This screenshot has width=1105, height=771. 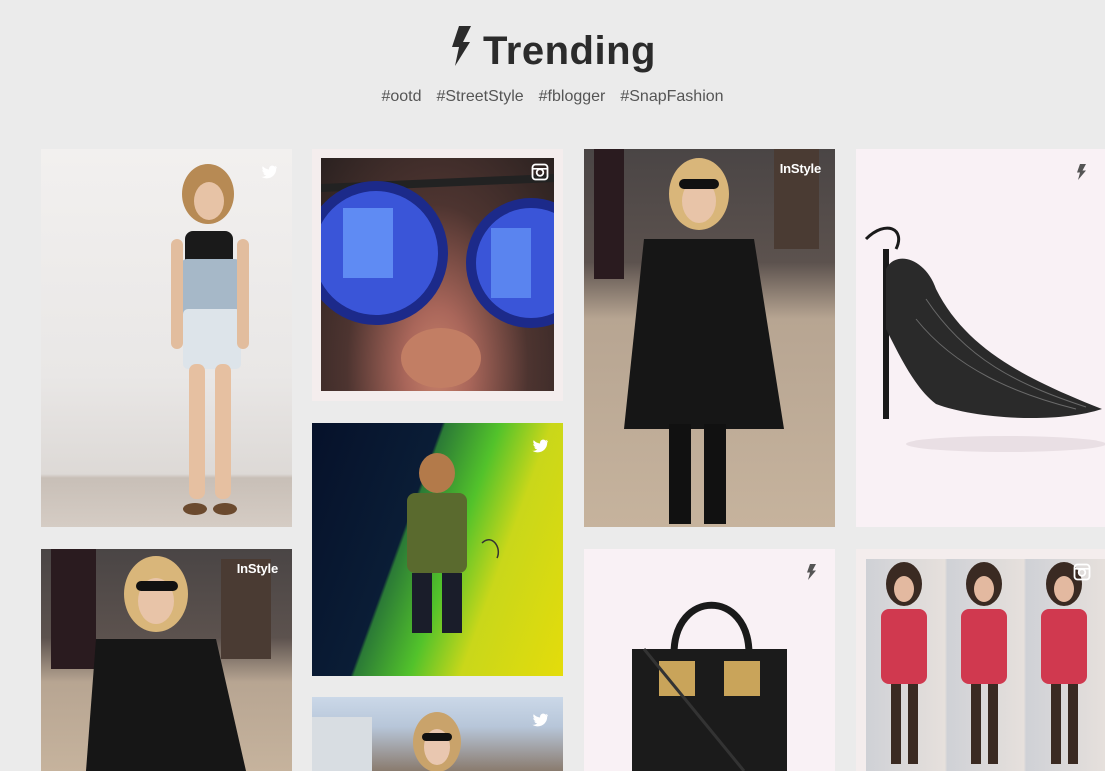 I want to click on hashtag-snapfashion: #SnapFashion, so click(x=671, y=100).